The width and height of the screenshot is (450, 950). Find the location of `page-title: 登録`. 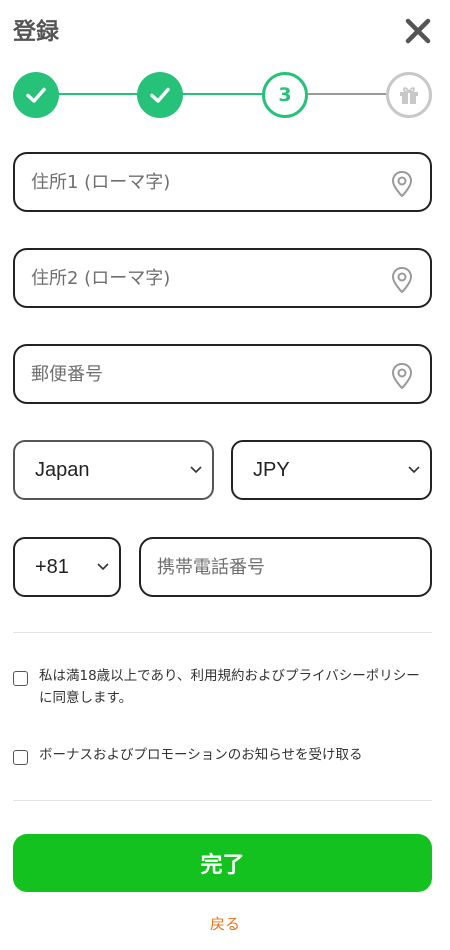

page-title: 登録 is located at coordinates (36, 32).